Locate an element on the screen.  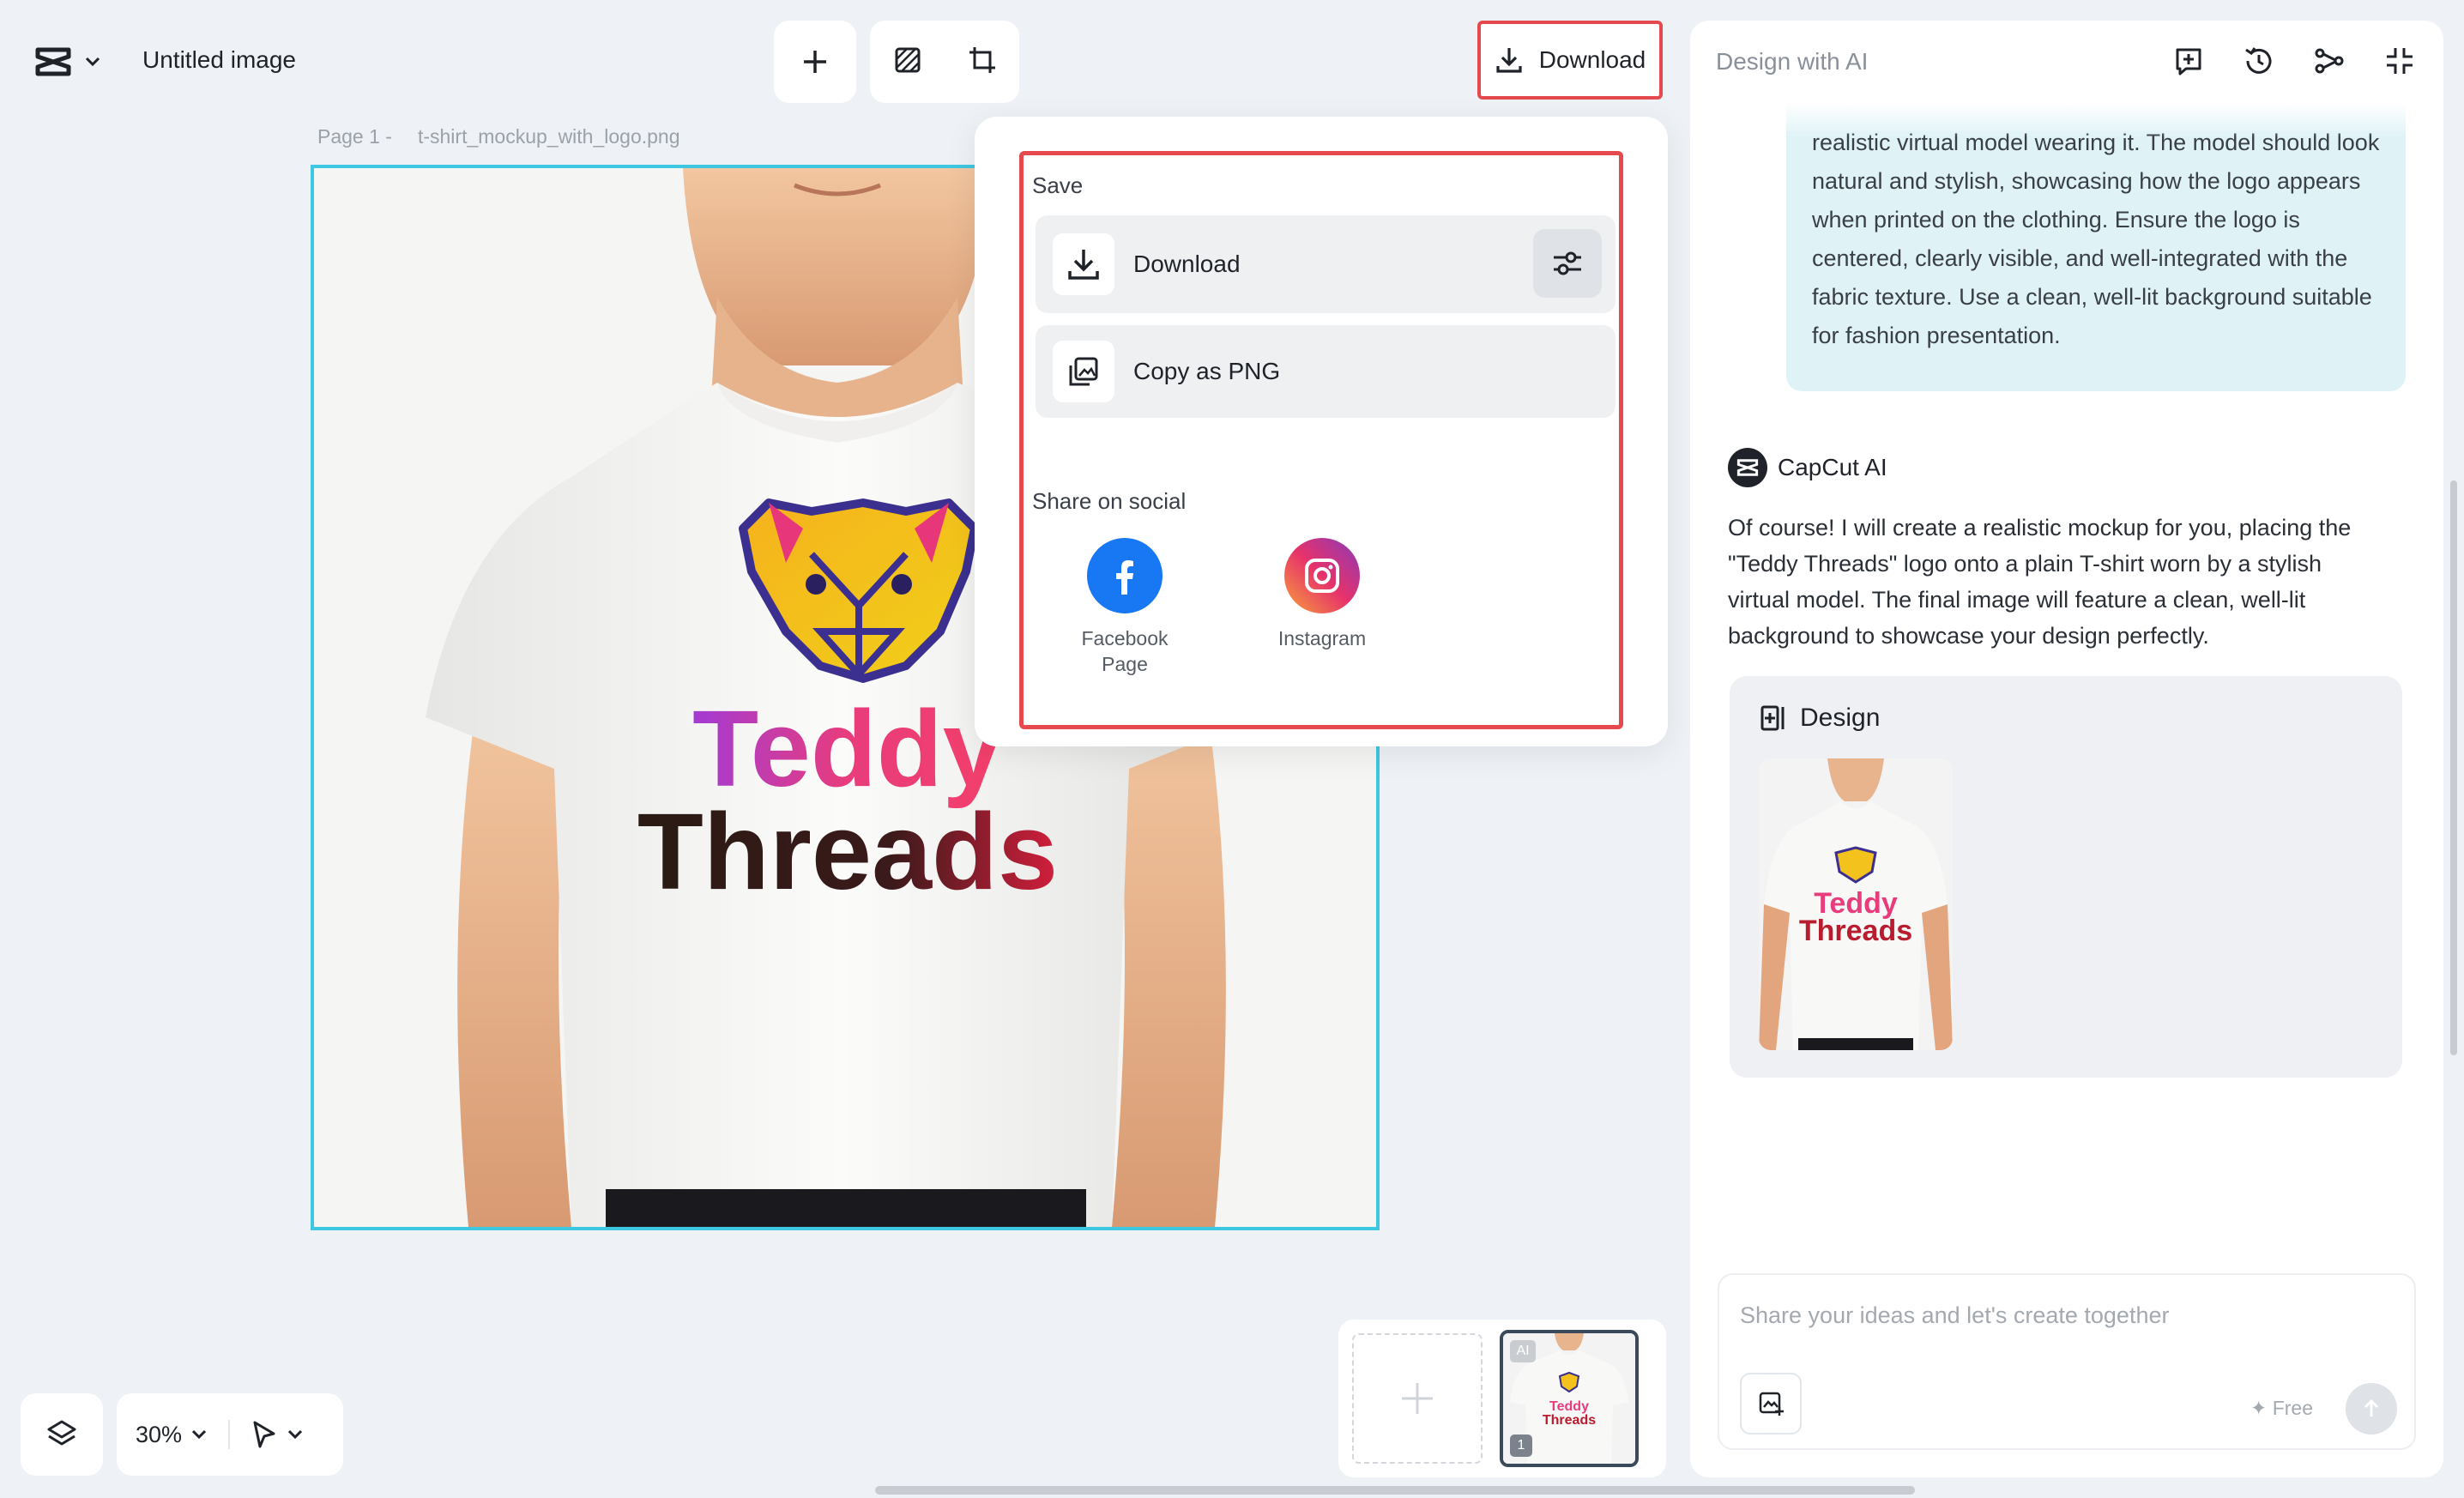
transparency-icon is located at coordinates (907, 59).